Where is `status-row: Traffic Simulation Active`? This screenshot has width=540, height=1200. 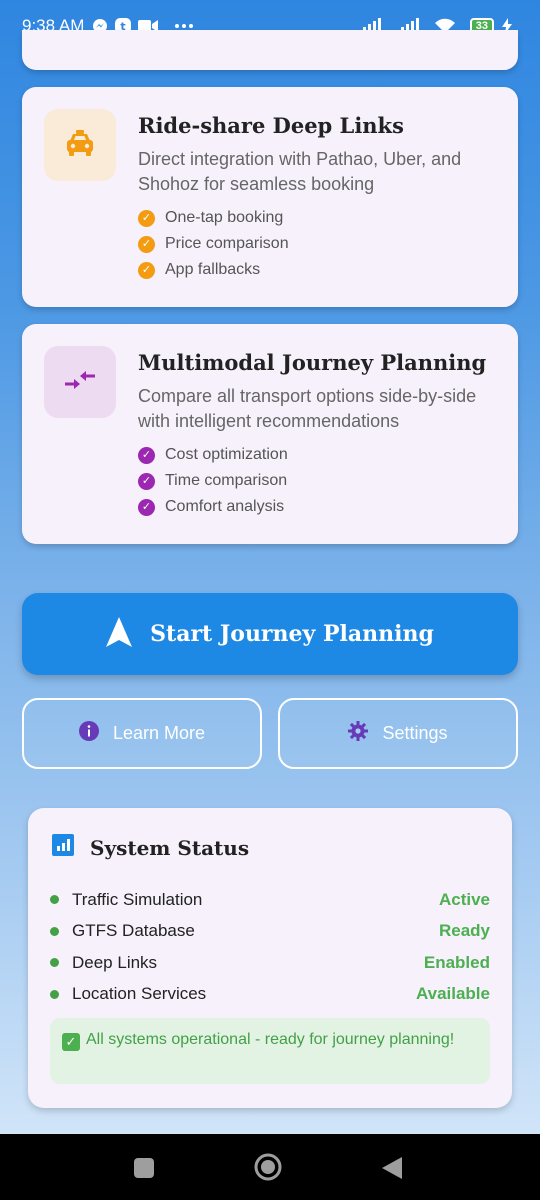
status-row: Traffic Simulation Active is located at coordinates (270, 900).